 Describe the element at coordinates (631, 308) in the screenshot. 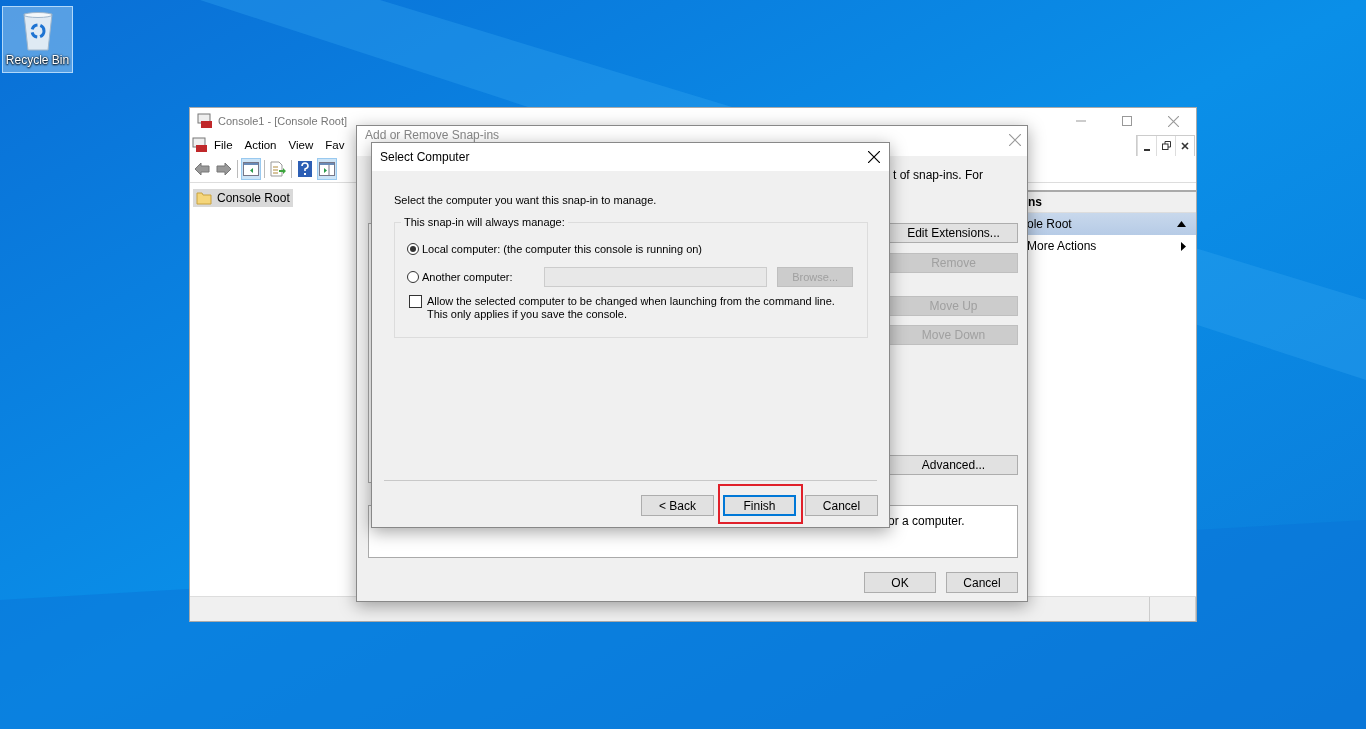

I see `checkbox-label: Allow the selected computer to be changed when launching from the command line. This only applies if you save the console.` at that location.